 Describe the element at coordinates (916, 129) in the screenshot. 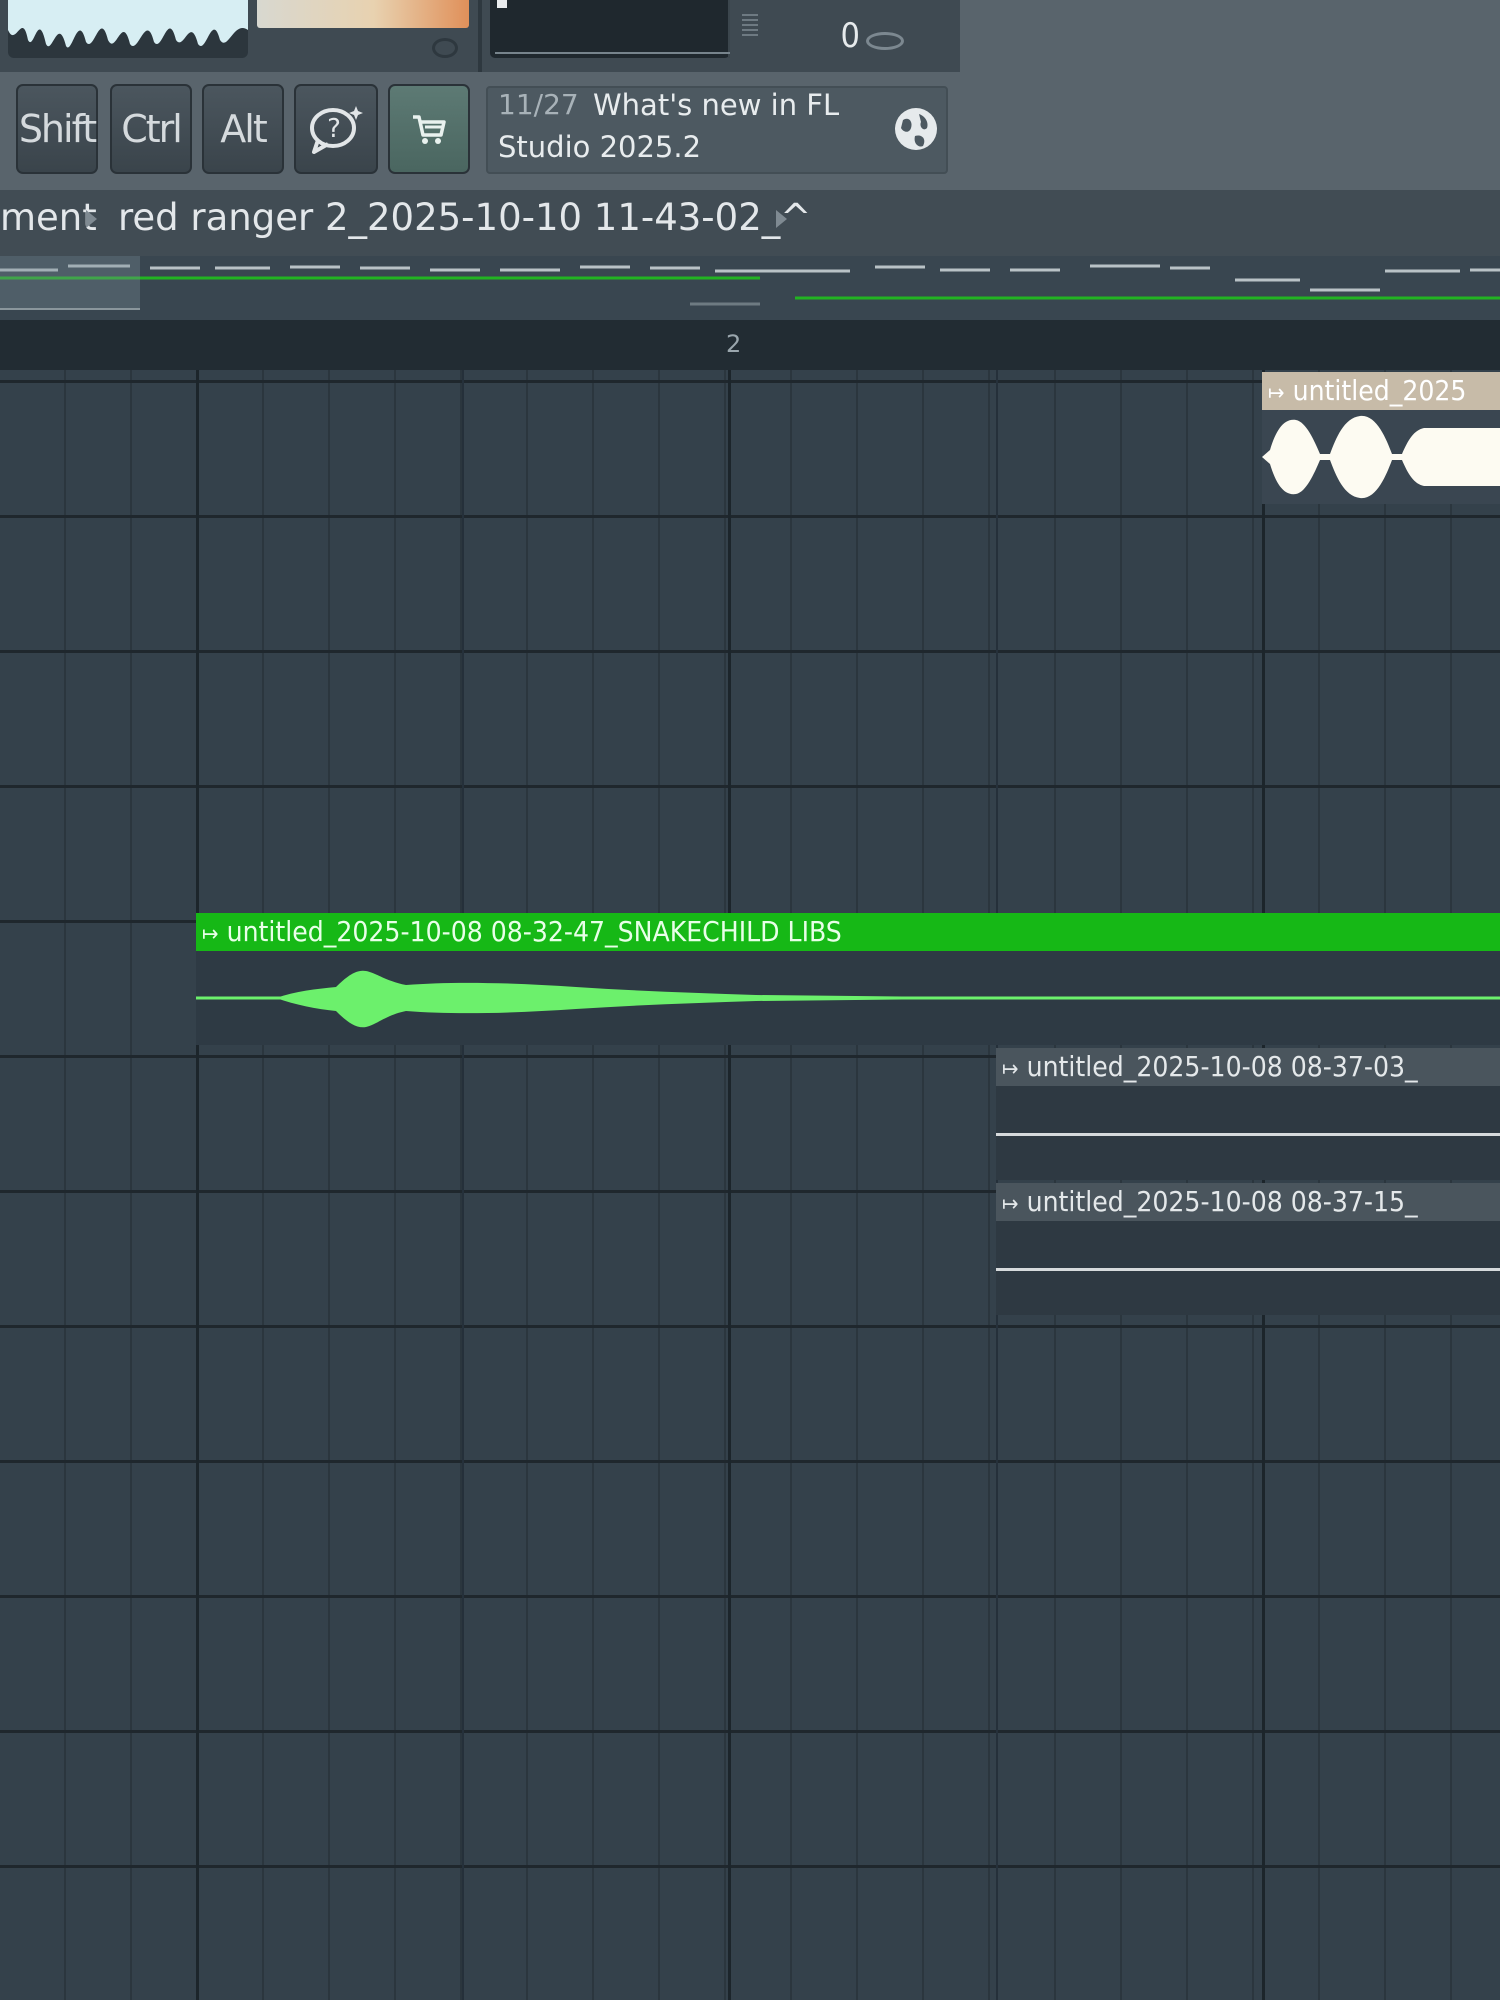

I see `globe-icon` at that location.